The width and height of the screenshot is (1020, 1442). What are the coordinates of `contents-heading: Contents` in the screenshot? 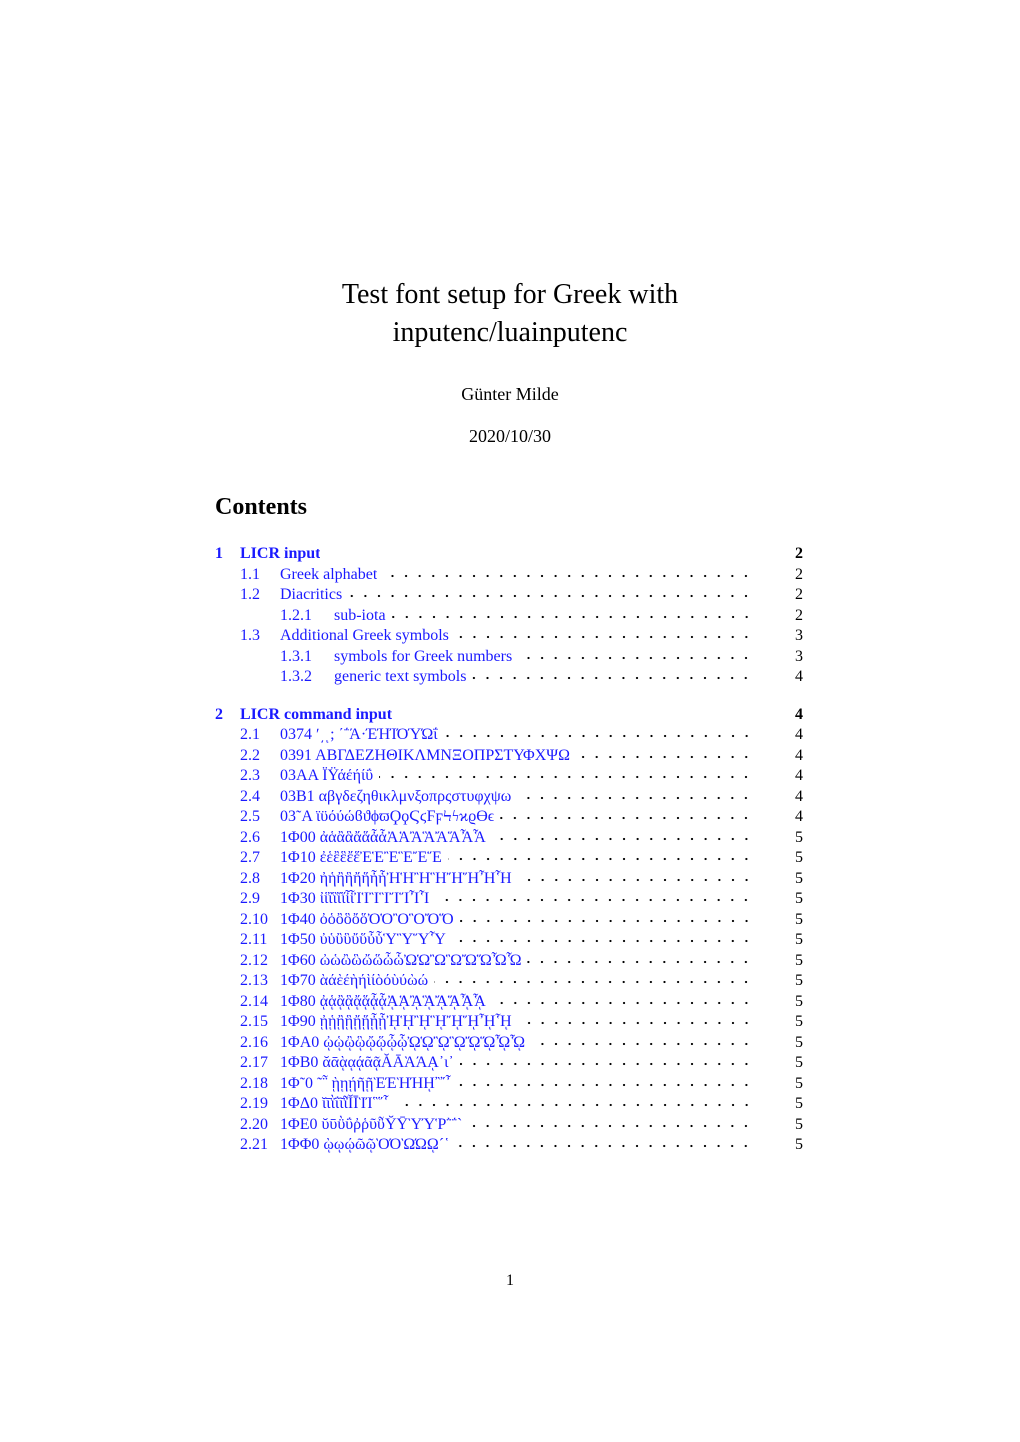 It's located at (261, 507).